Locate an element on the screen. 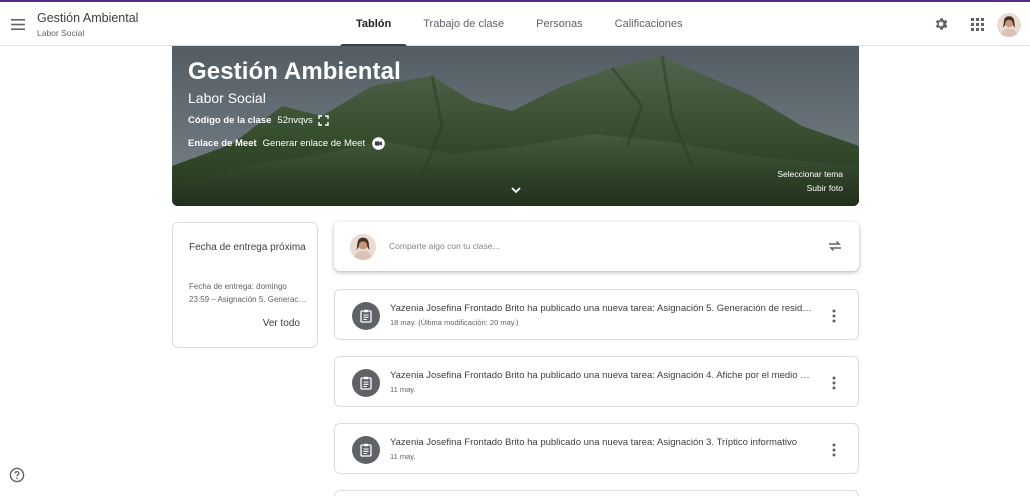 This screenshot has width=1030, height=496. meet-label: Enlace de Meet is located at coordinates (222, 143).